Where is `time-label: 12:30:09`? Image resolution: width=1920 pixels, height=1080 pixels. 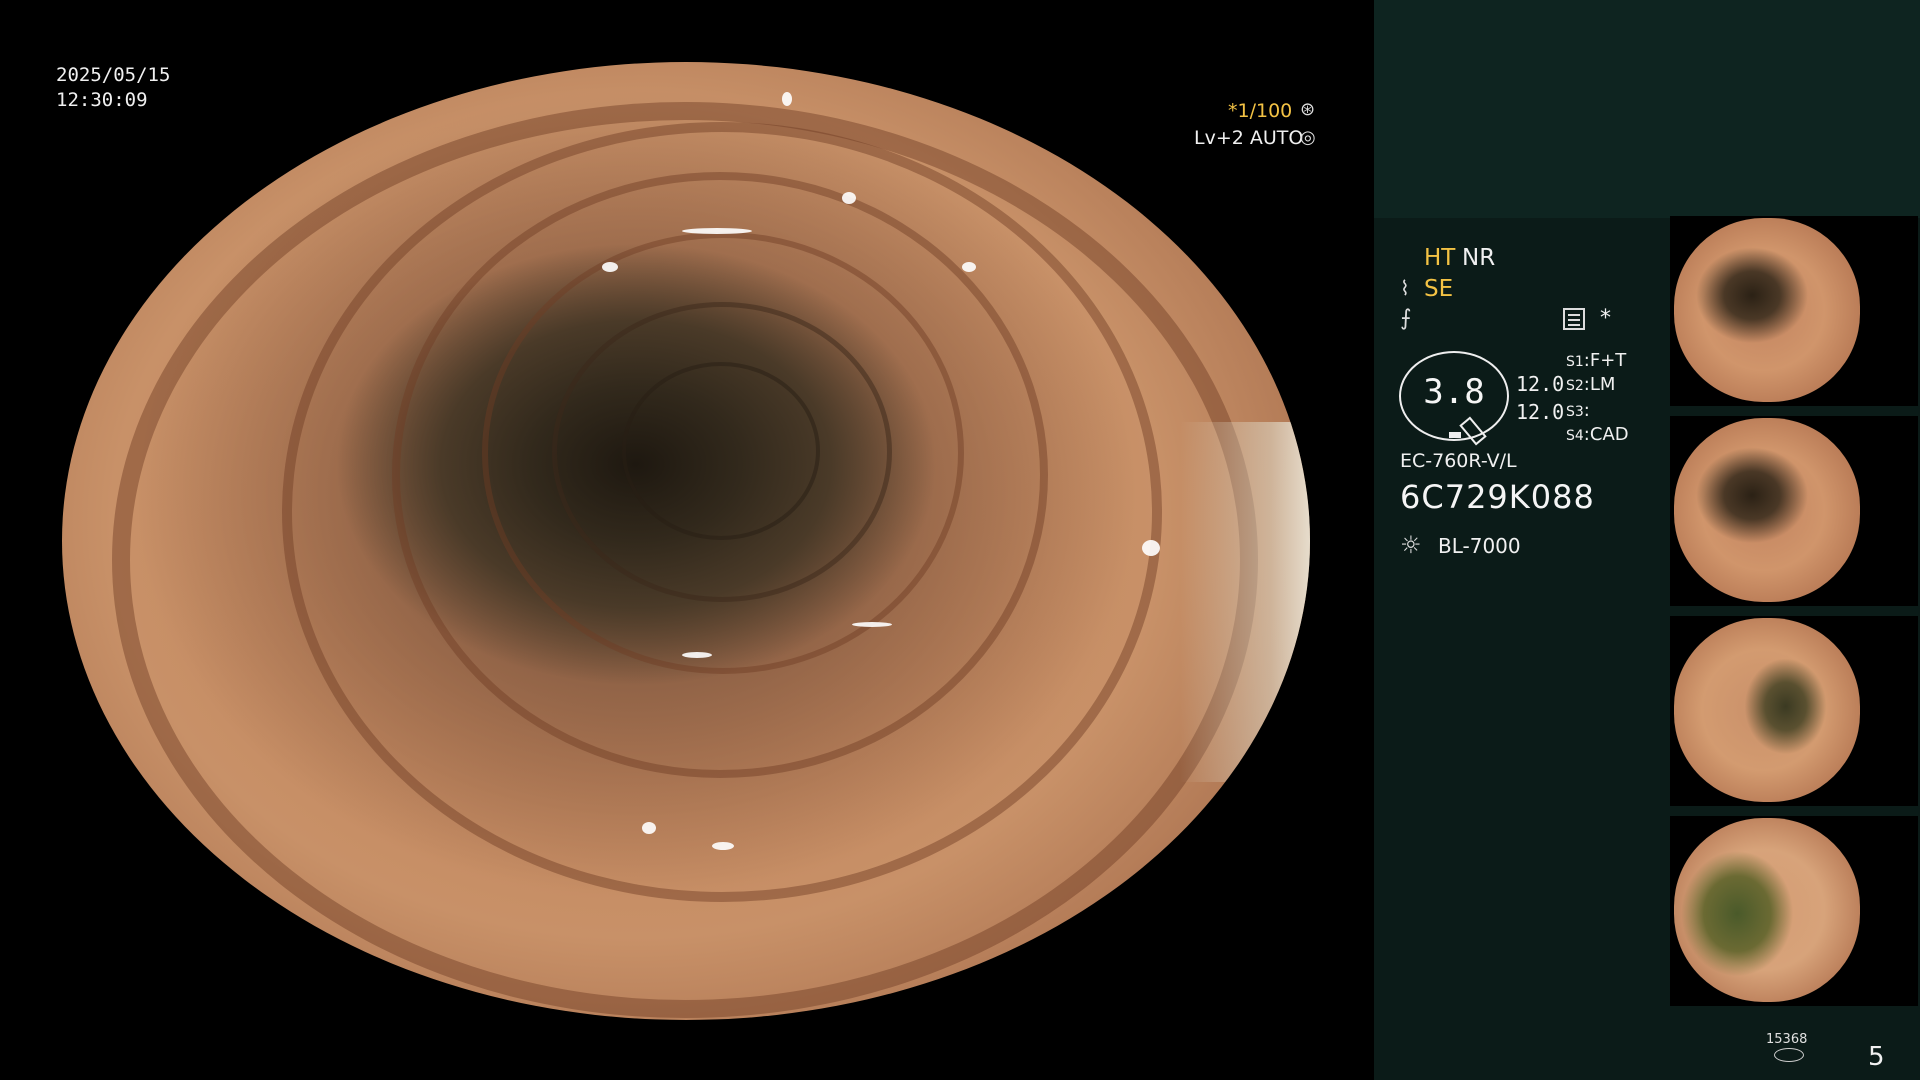
time-label: 12:30:09 is located at coordinates (102, 100).